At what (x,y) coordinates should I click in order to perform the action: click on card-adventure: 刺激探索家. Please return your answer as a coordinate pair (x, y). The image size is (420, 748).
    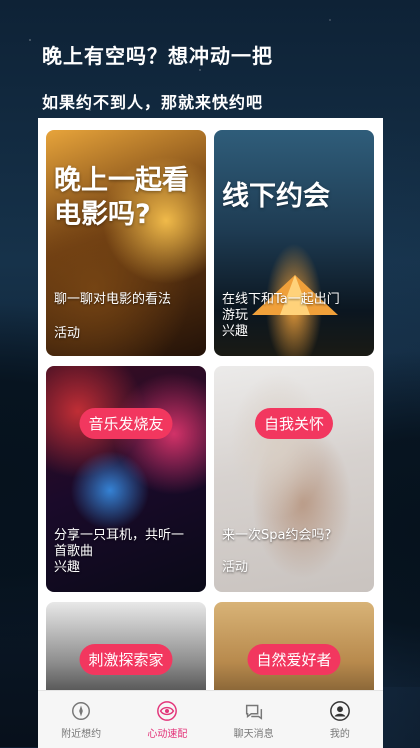
    Looking at the image, I should click on (126, 650).